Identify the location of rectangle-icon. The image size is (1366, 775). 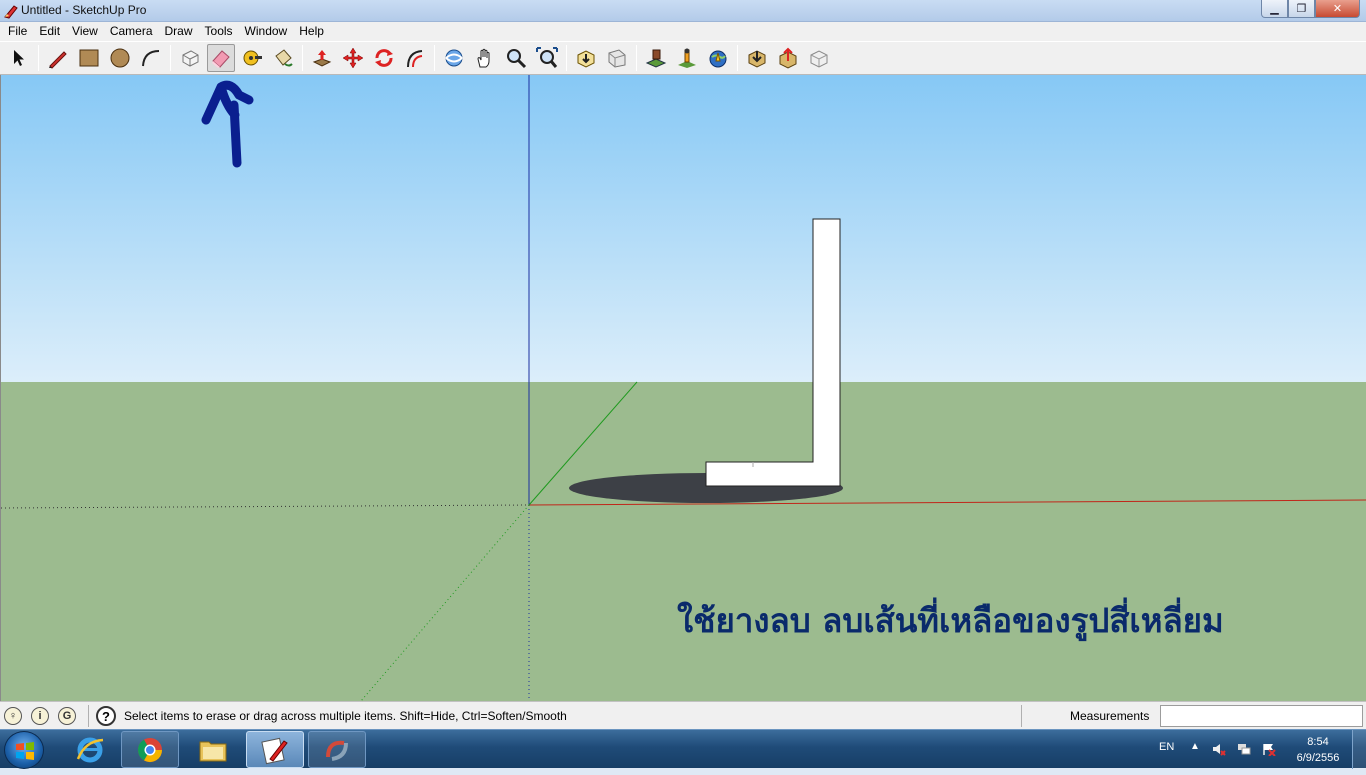
(89, 58).